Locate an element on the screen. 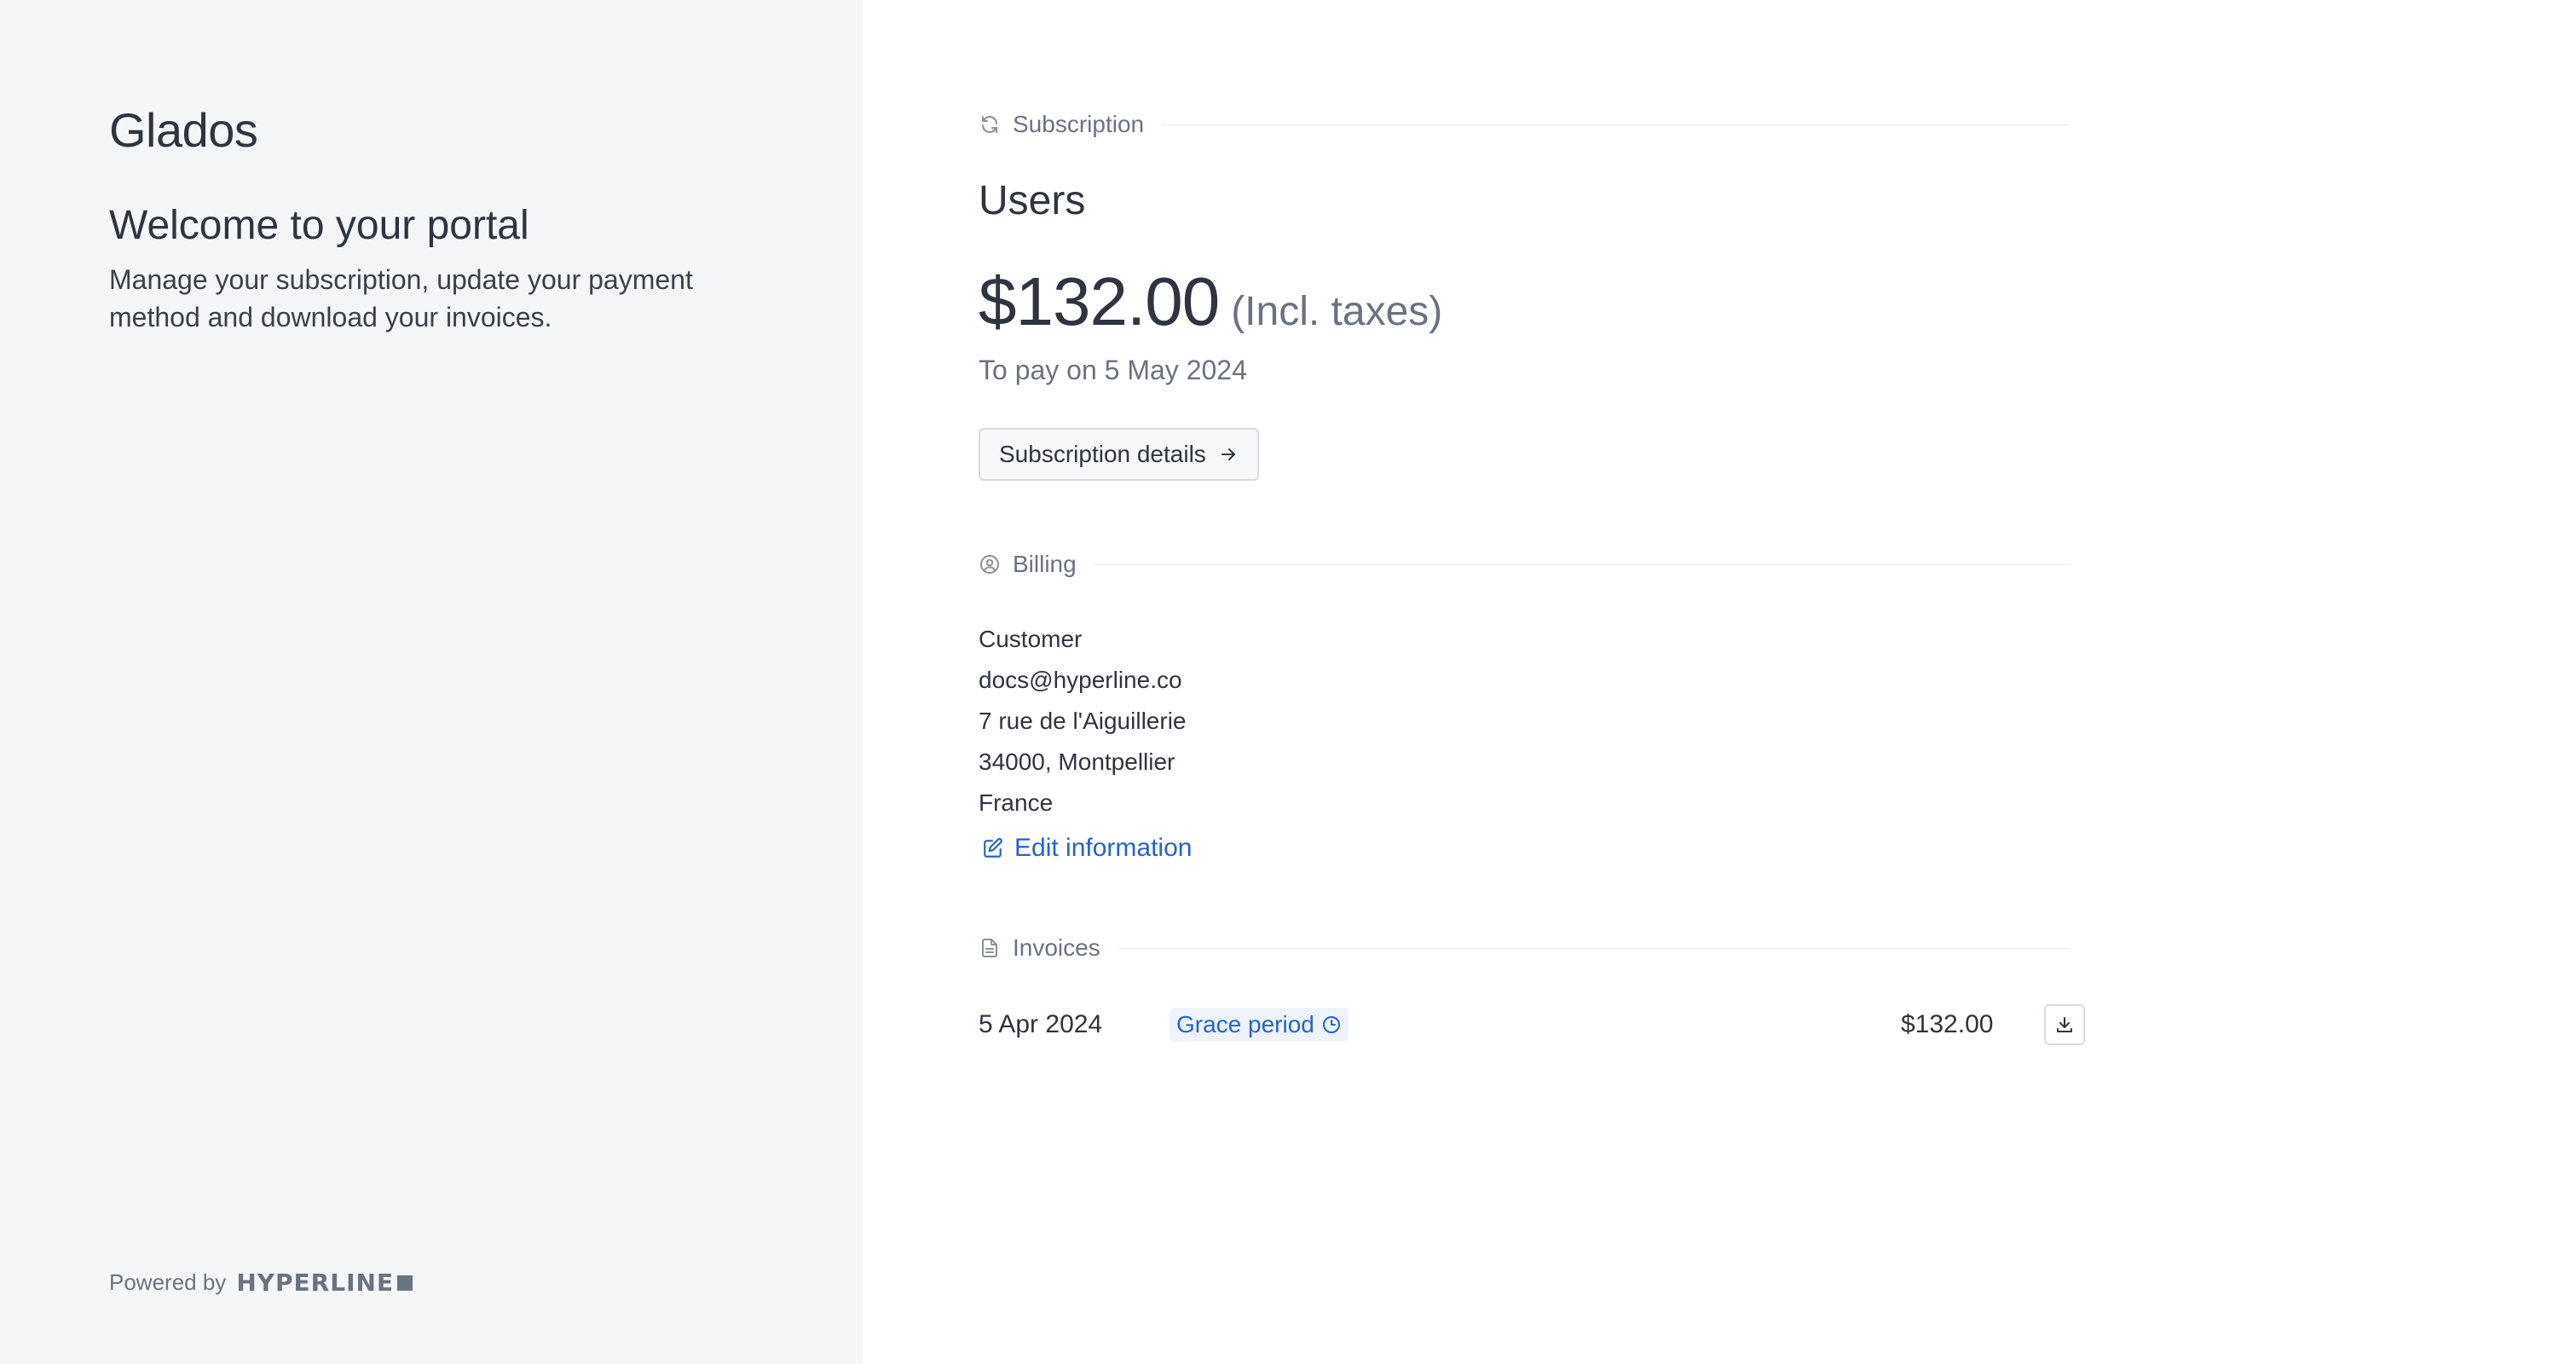  product-name: Users is located at coordinates (1032, 201).